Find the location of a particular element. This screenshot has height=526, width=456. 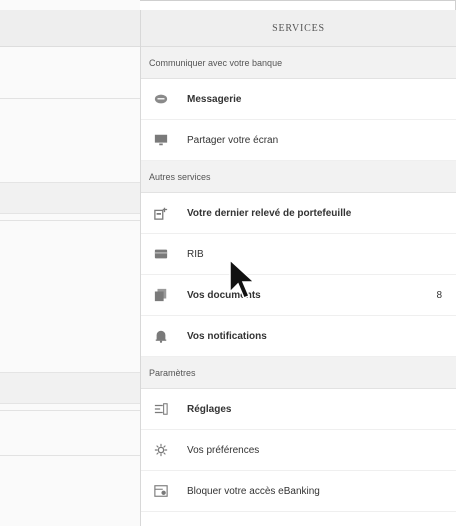

documents-count-badge: 8 is located at coordinates (439, 295).